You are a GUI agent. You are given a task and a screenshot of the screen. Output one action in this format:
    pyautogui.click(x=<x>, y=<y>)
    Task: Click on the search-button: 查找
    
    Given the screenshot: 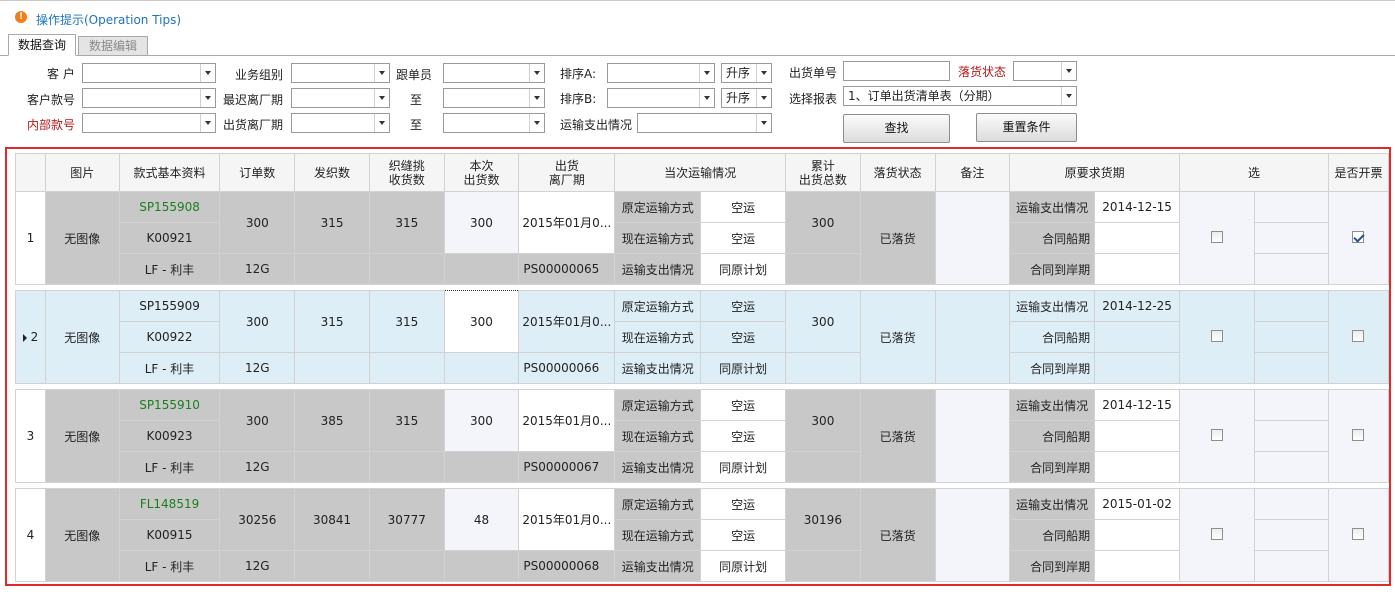 What is the action you would take?
    pyautogui.click(x=896, y=128)
    